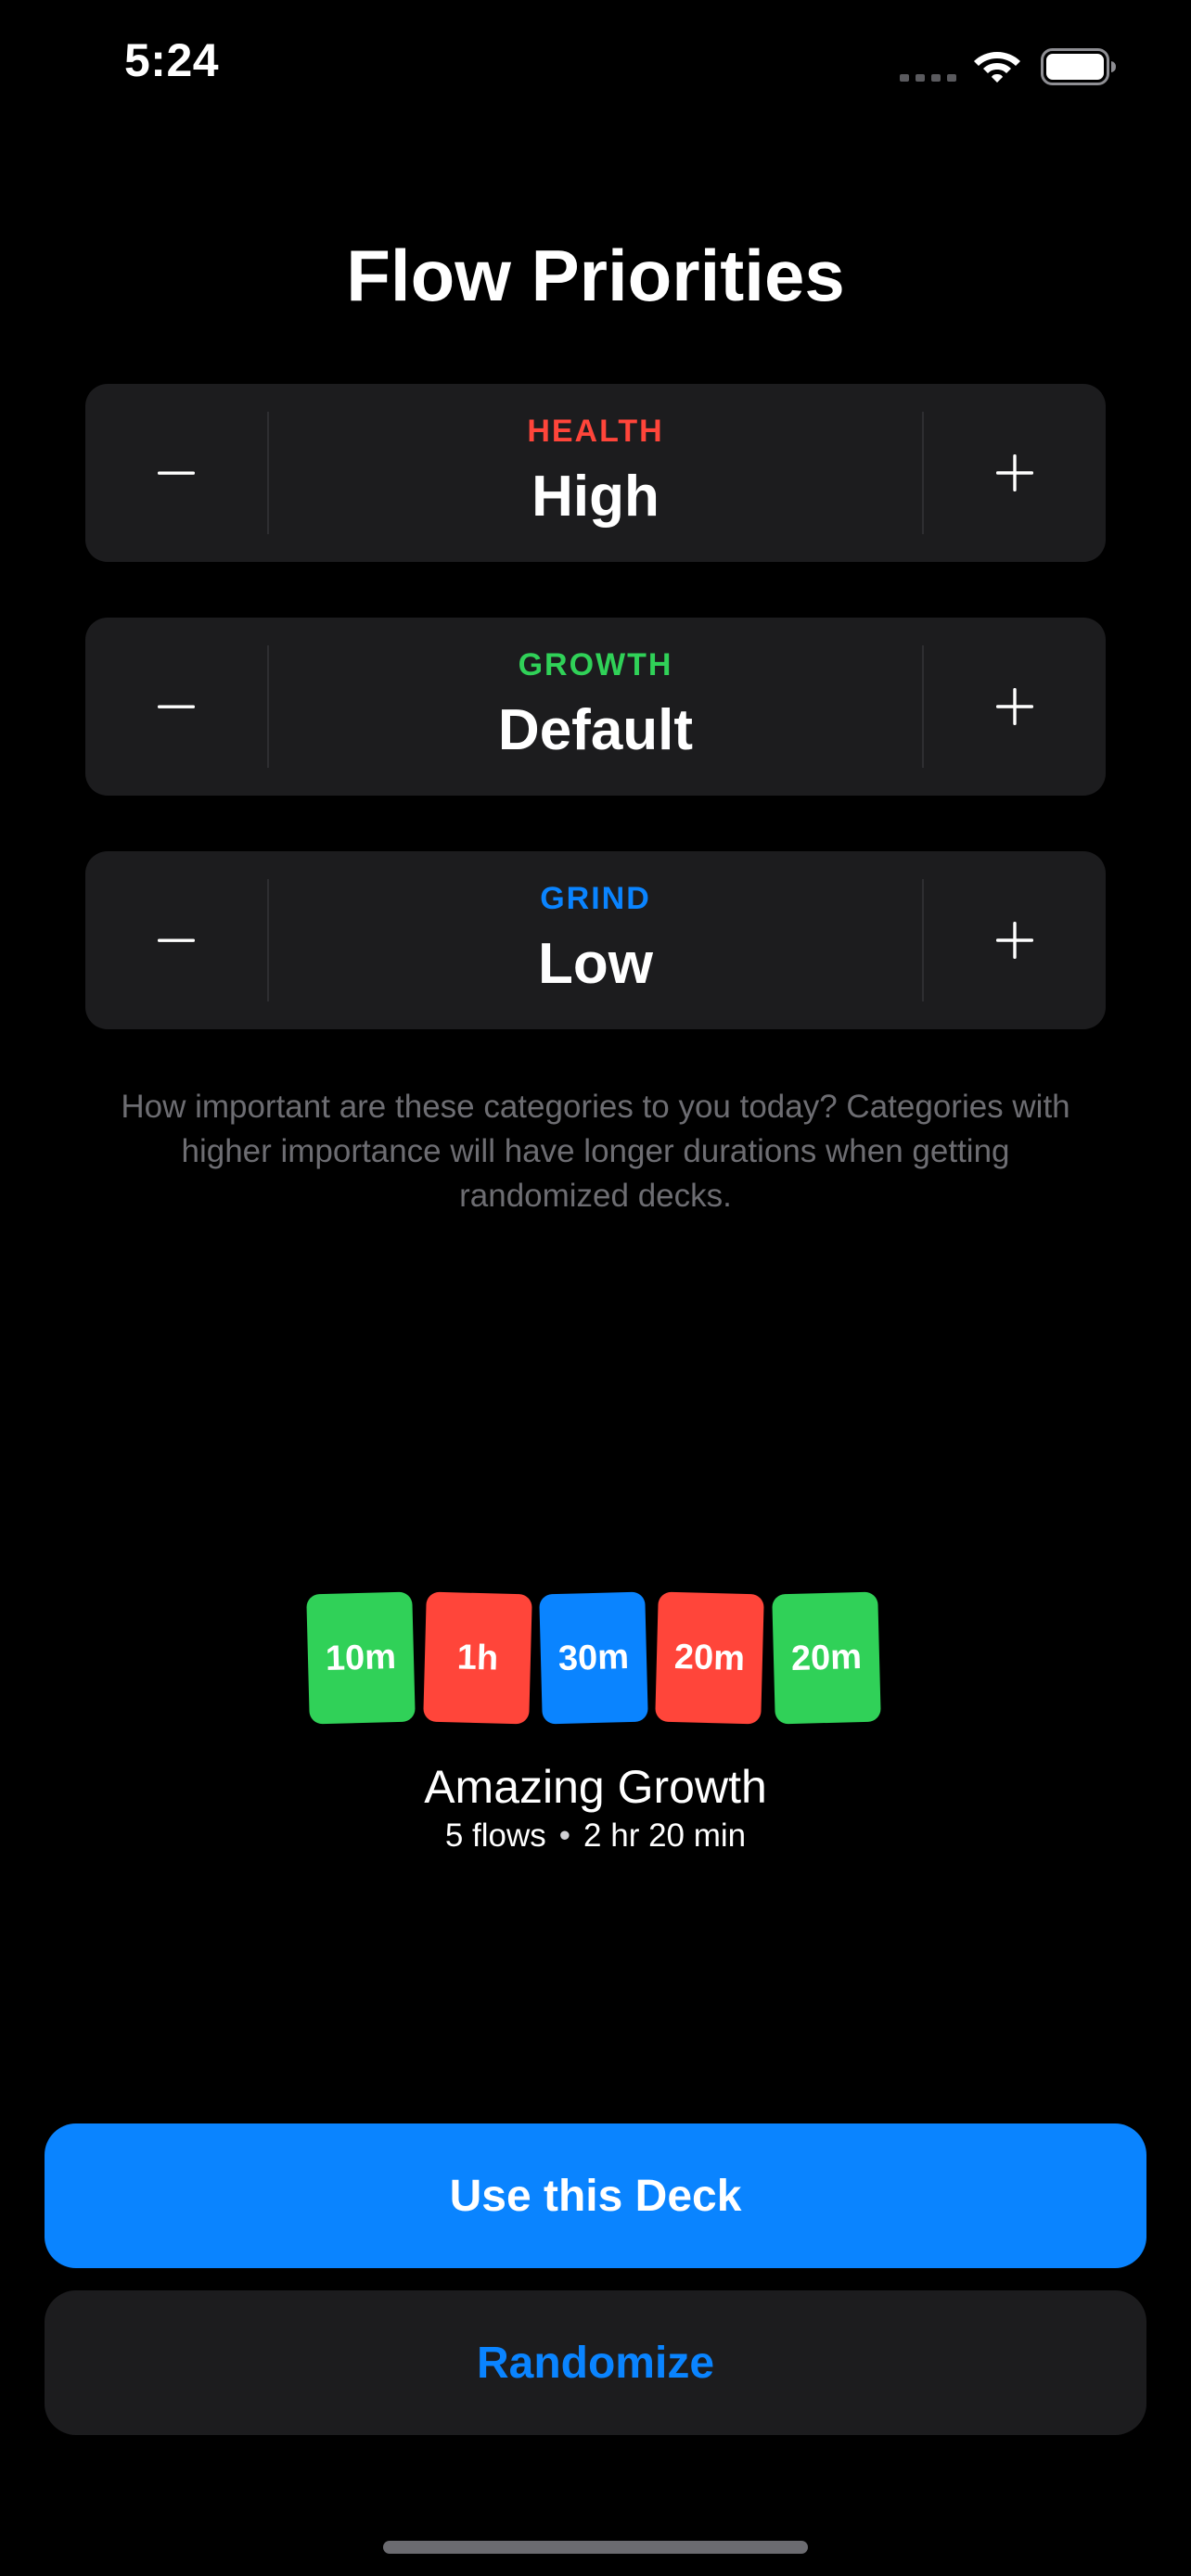  What do you see at coordinates (997, 67) in the screenshot?
I see `wifi-icon` at bounding box center [997, 67].